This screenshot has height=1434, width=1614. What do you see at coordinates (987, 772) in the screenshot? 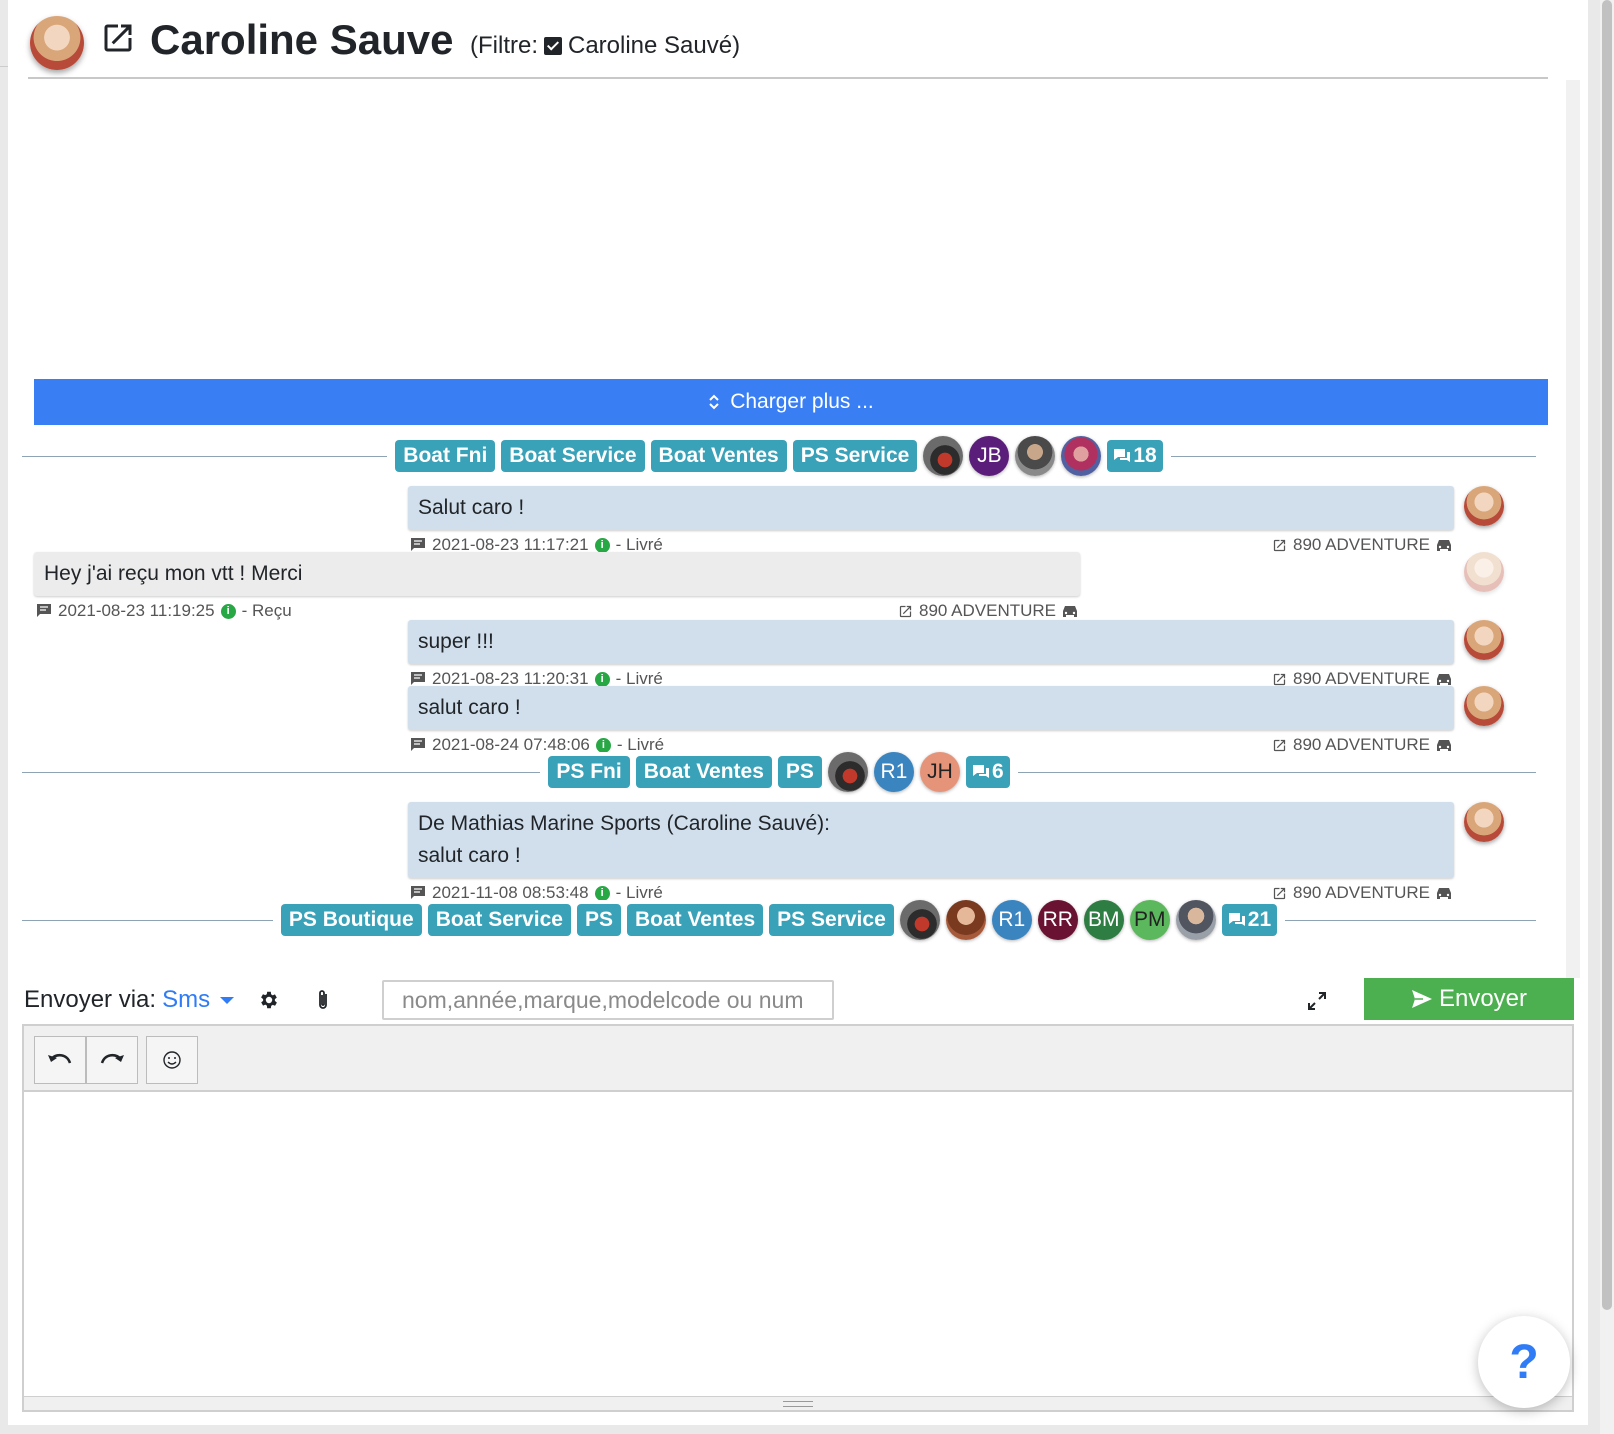
I see `message-count-badge: 6` at bounding box center [987, 772].